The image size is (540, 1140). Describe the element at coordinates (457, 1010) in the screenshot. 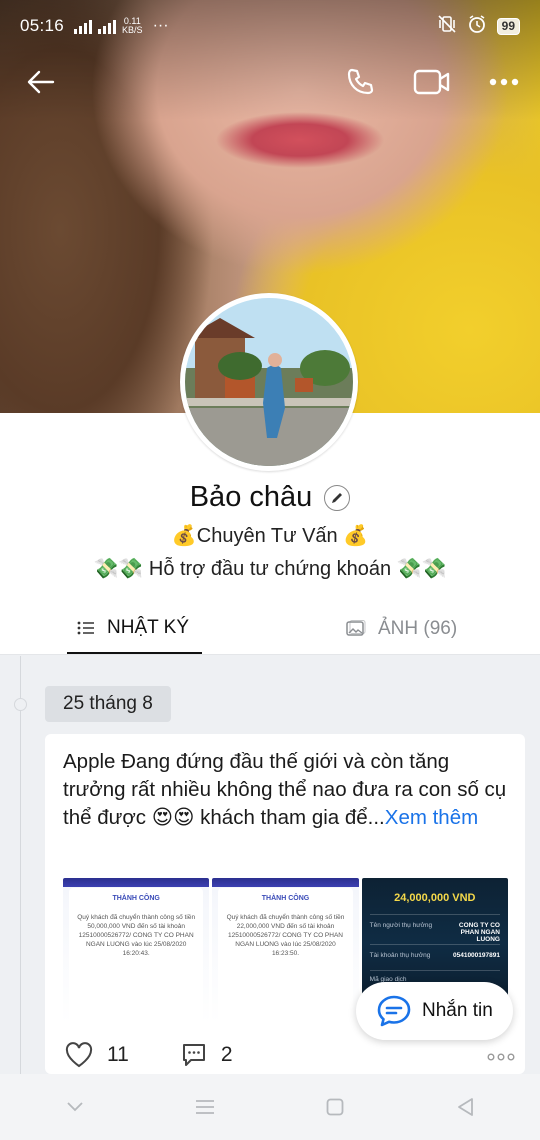

I see `message-button-label: Nhắn tin` at that location.